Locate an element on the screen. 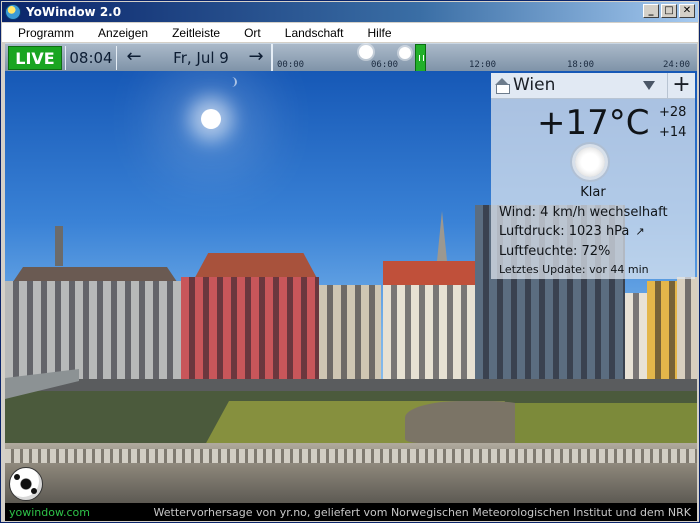  app-logo-icon is located at coordinates (13, 12).